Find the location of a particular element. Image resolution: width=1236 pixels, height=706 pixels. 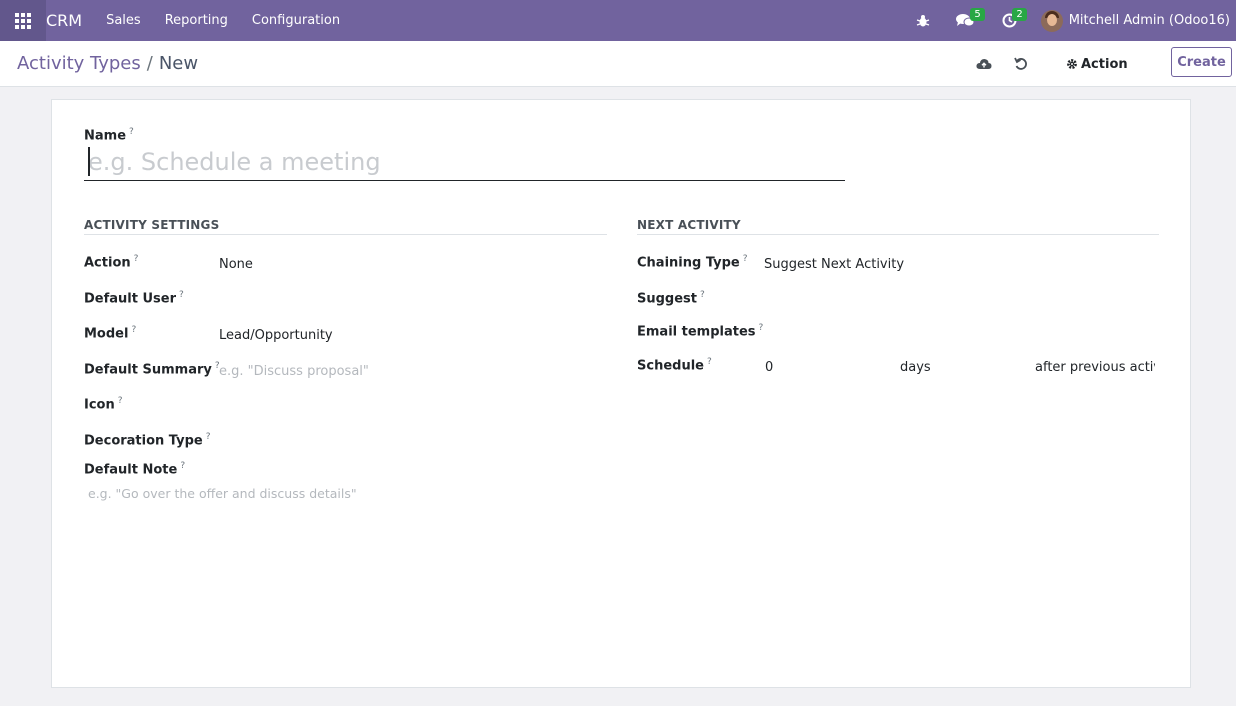

name-input is located at coordinates (464, 162).